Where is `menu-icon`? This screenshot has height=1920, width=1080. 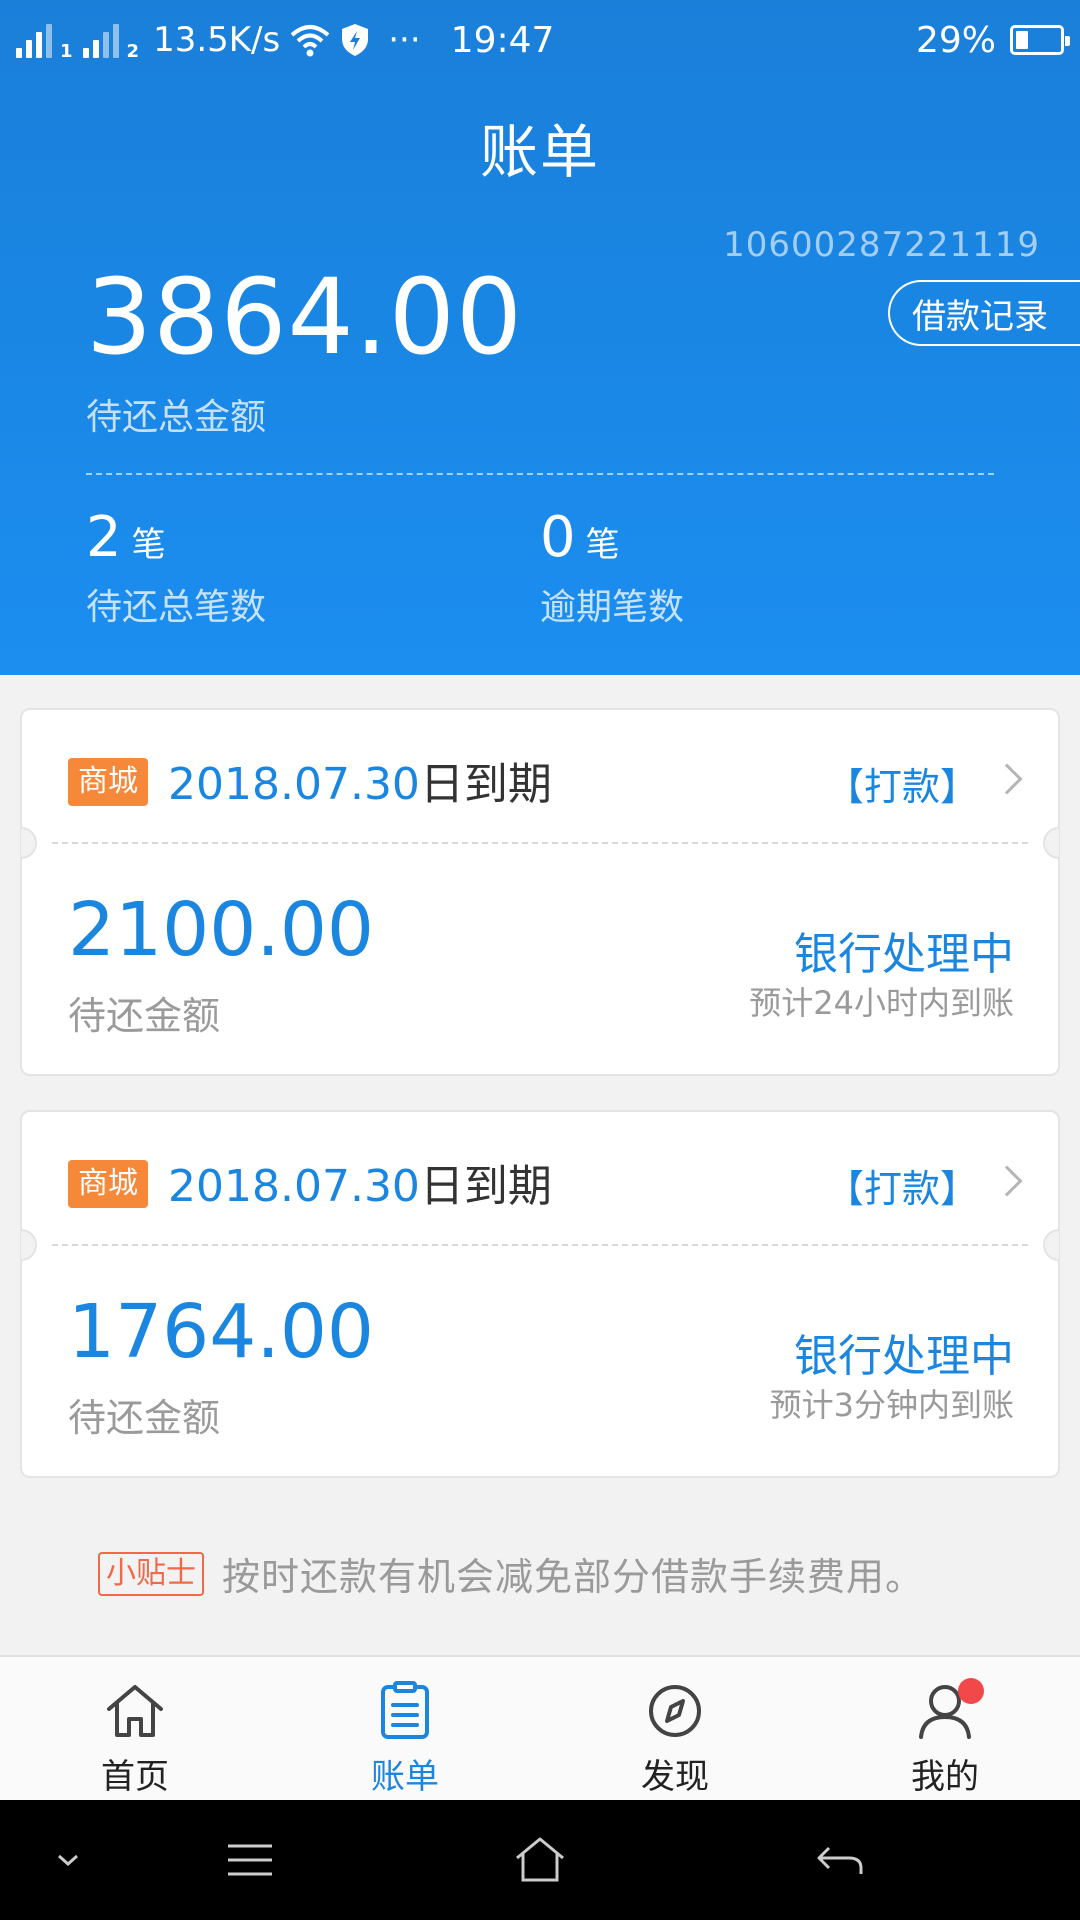 menu-icon is located at coordinates (250, 1860).